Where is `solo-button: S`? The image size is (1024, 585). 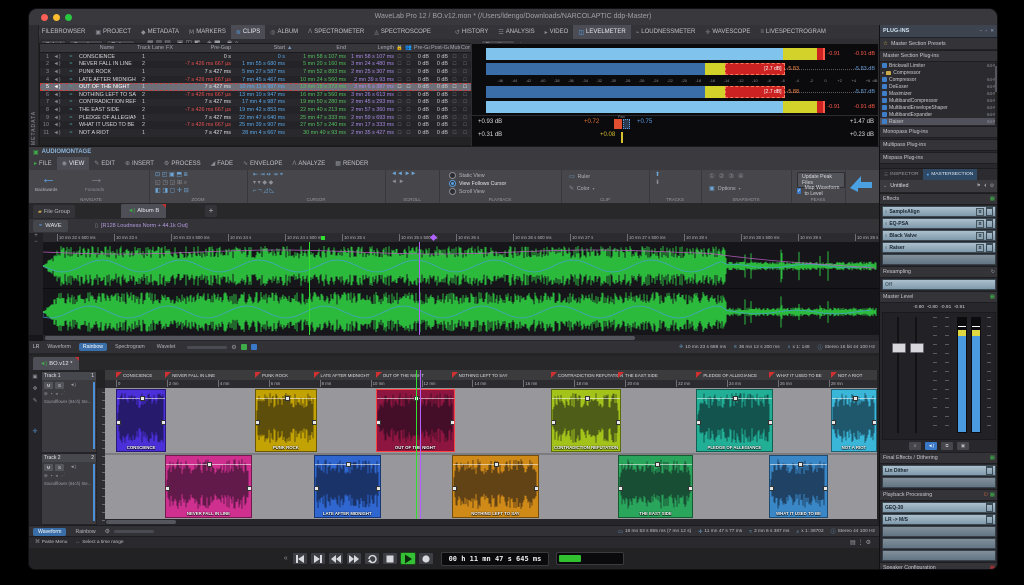
solo-button: S is located at coordinates (59, 467).